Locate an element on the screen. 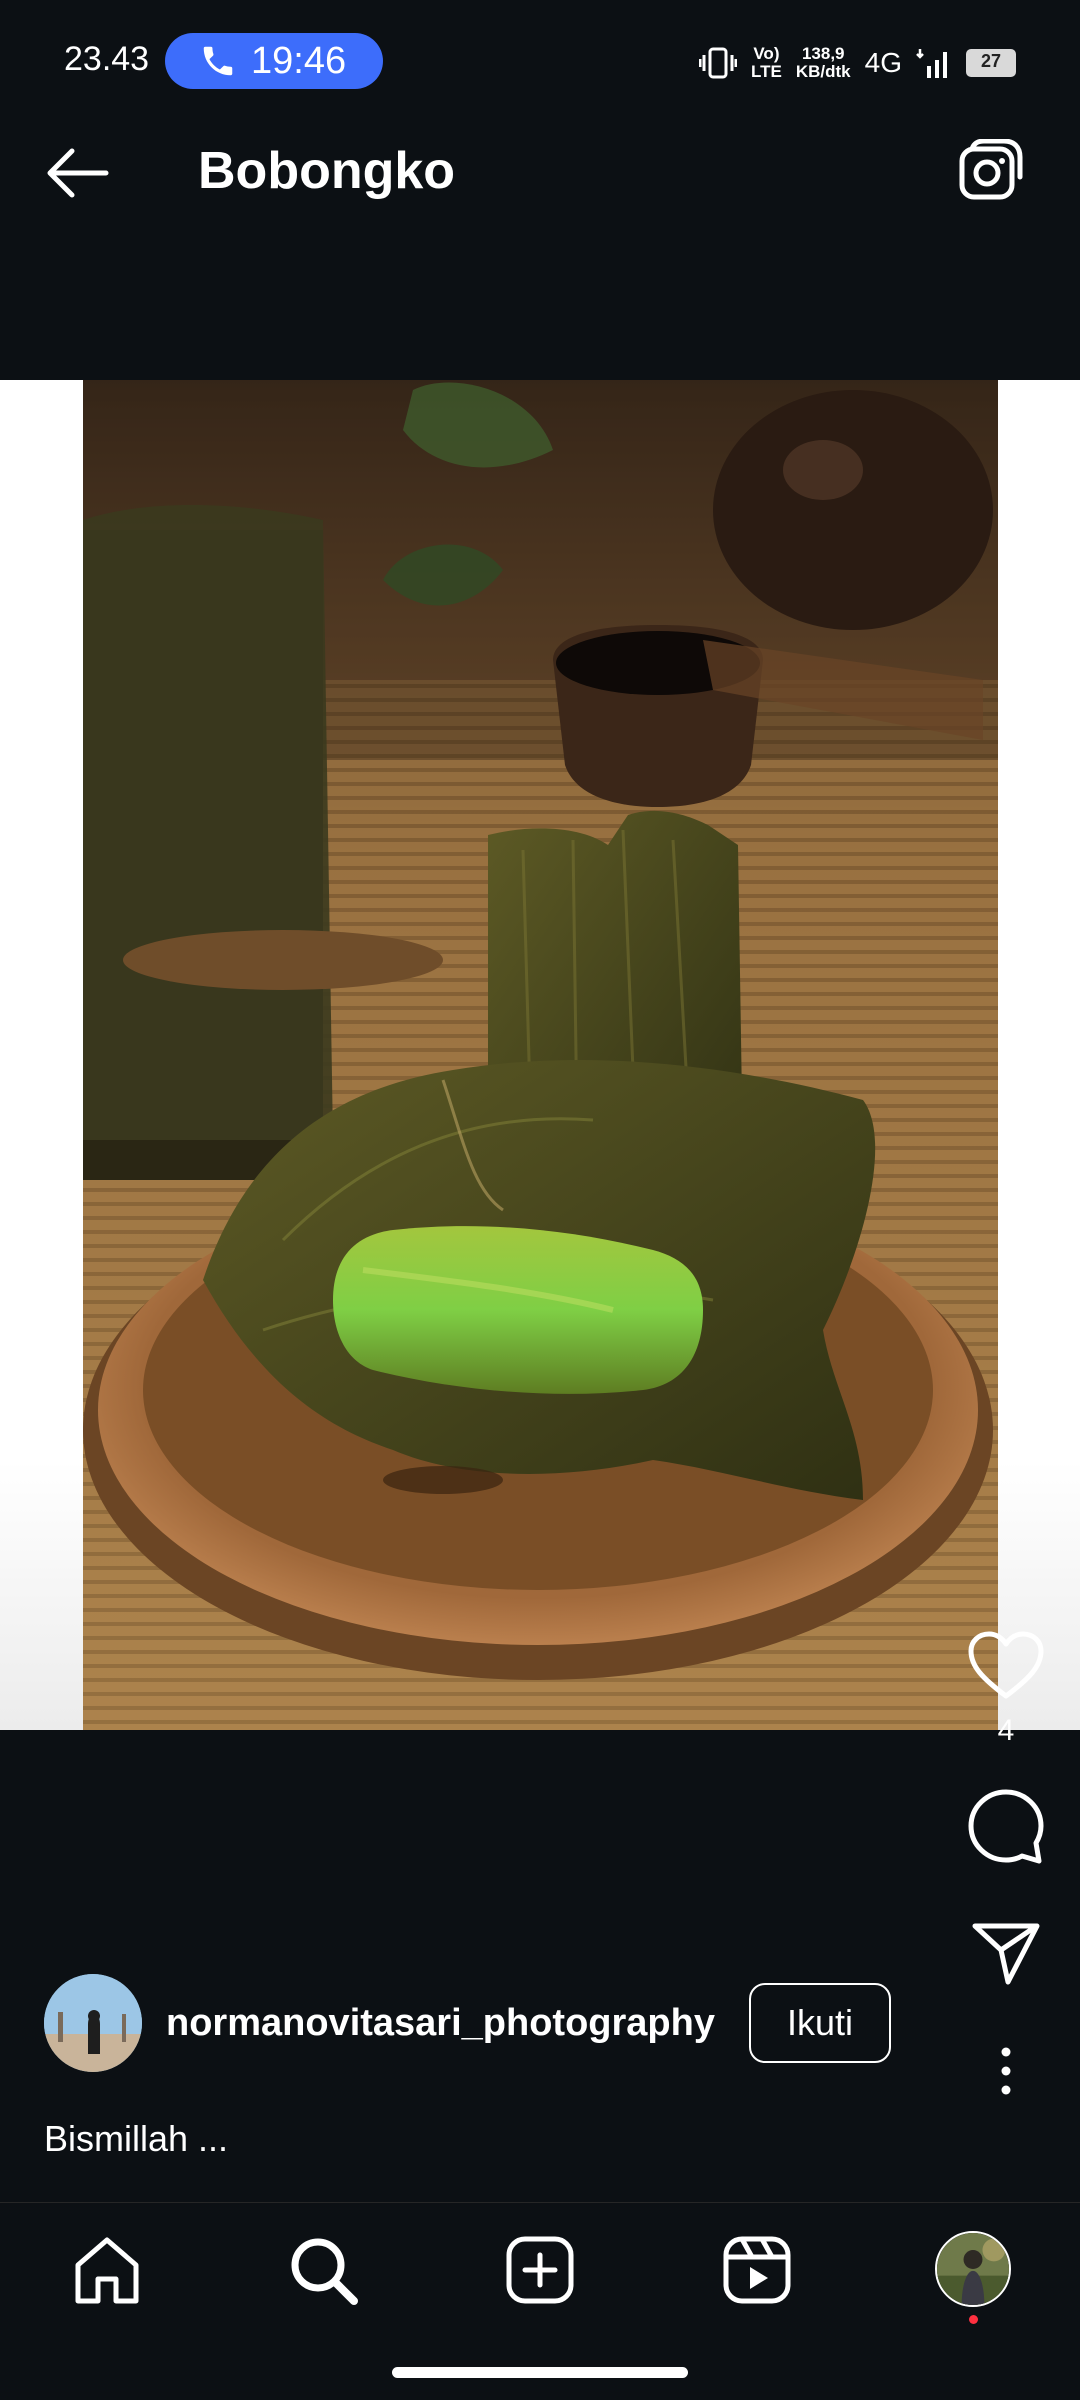  top-header: Bobongko is located at coordinates (540, 237).